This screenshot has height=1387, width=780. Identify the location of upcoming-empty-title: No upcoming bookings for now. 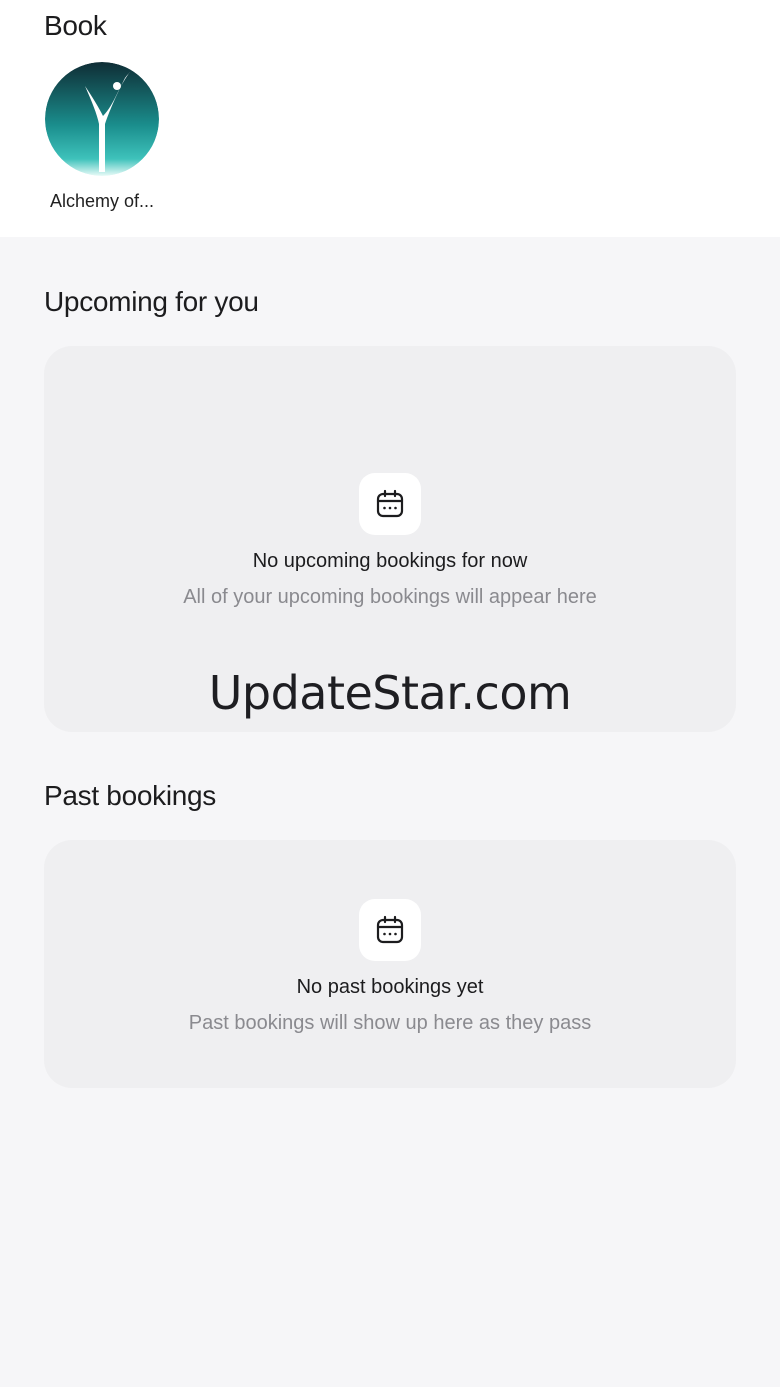
(390, 561).